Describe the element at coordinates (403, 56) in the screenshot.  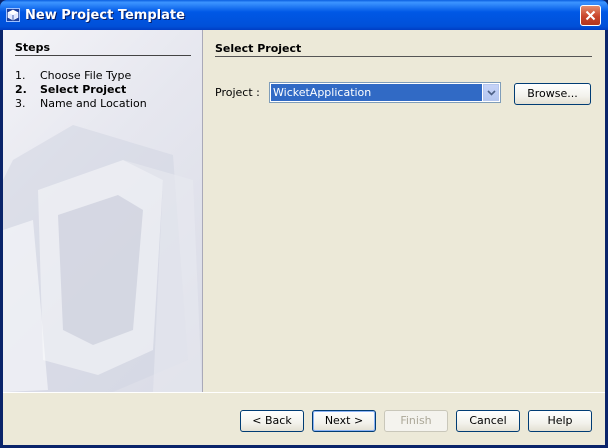
I see `title-divider` at that location.